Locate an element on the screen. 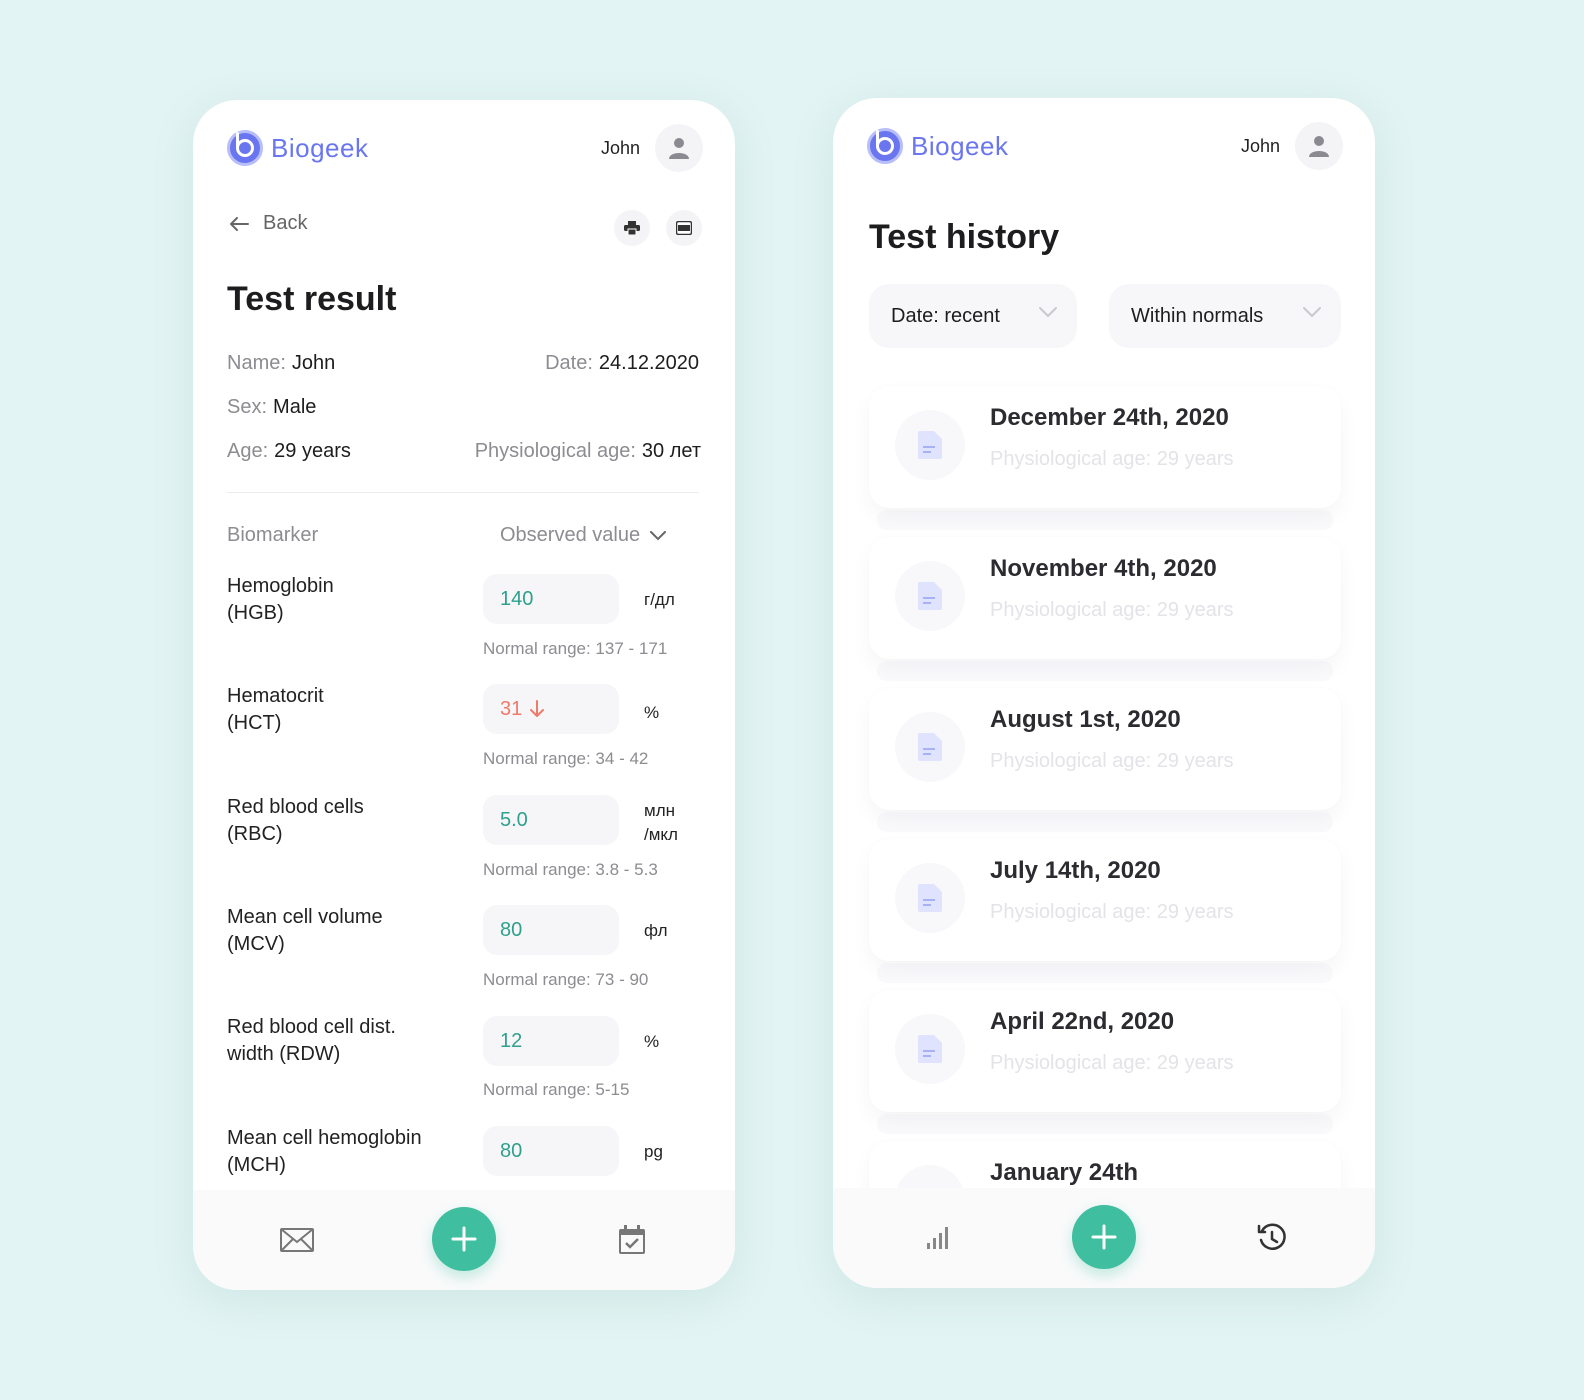  age-label: Age: is located at coordinates (248, 451).